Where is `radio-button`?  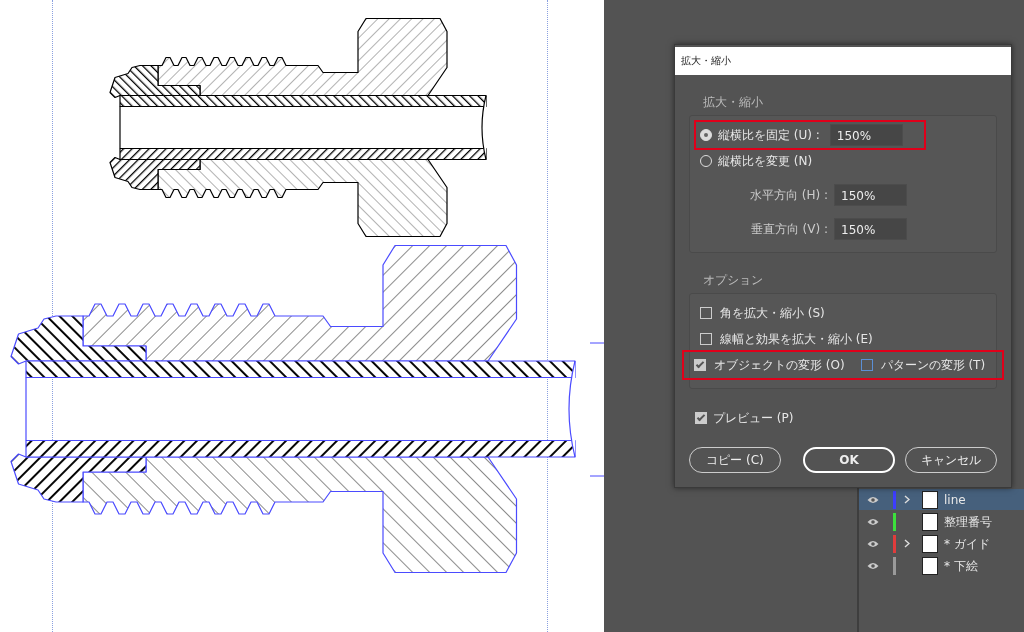 radio-button is located at coordinates (706, 135).